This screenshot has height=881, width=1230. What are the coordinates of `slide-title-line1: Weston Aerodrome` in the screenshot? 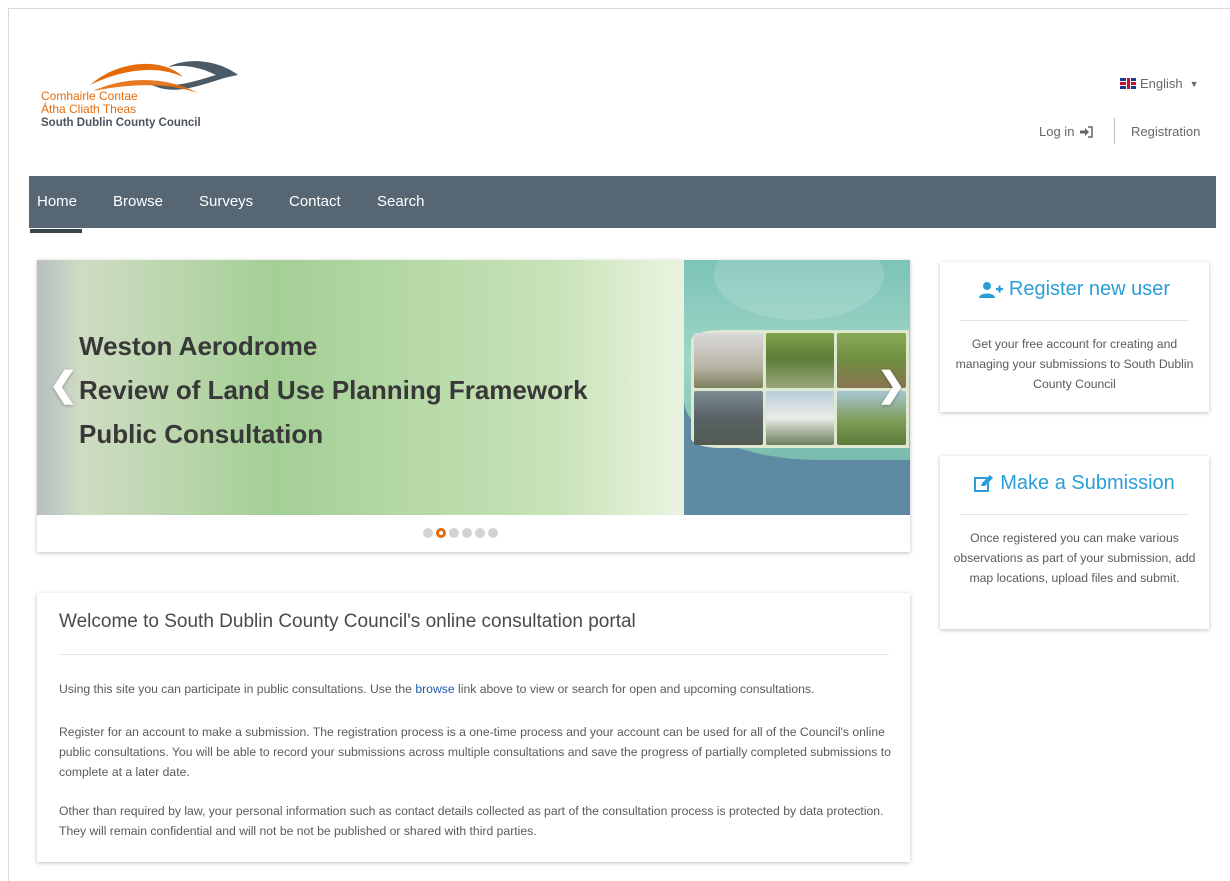 It's located at (198, 346).